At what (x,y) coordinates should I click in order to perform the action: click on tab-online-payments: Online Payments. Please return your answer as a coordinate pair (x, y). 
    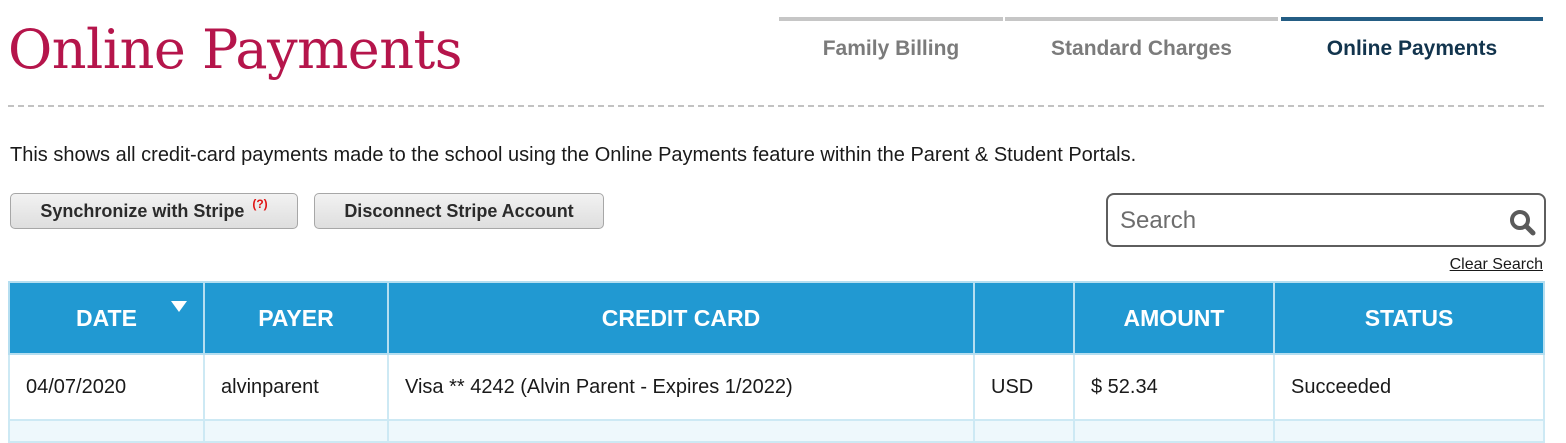
    Looking at the image, I should click on (1412, 47).